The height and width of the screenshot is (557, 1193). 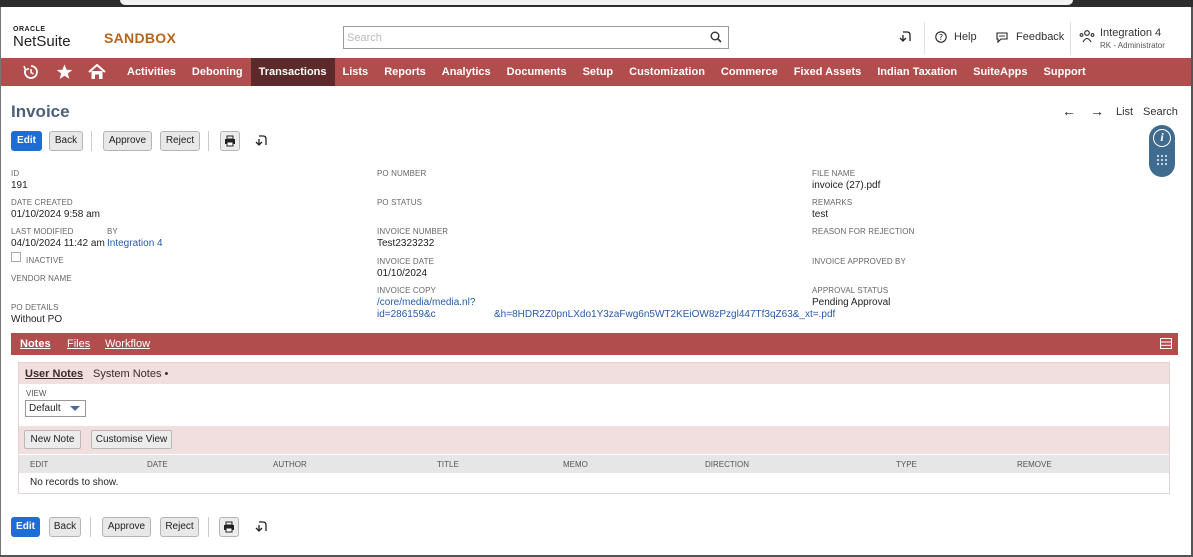 What do you see at coordinates (1162, 151) in the screenshot?
I see `side-info-widget: i` at bounding box center [1162, 151].